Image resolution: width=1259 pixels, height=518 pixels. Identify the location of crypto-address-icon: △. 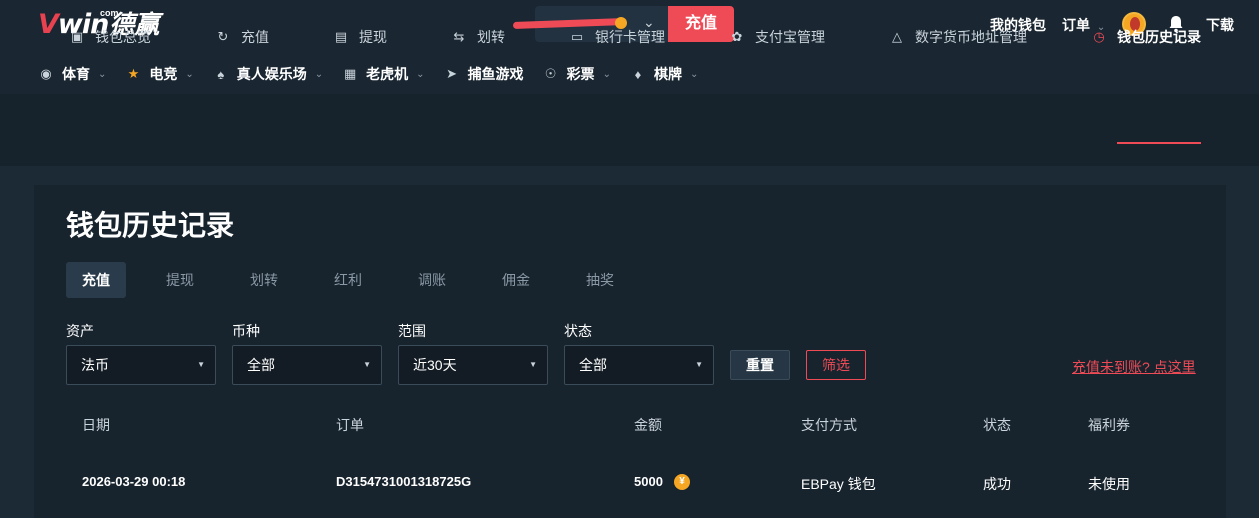
(897, 36).